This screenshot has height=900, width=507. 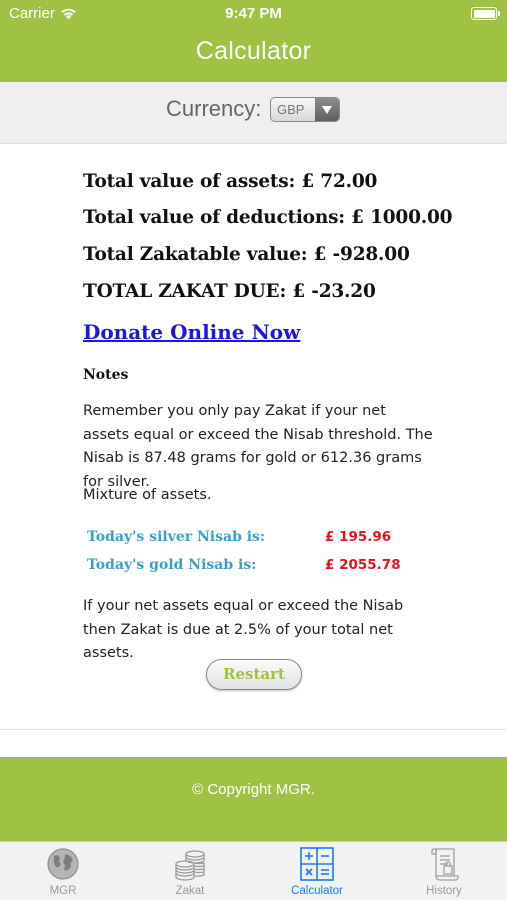 What do you see at coordinates (172, 565) in the screenshot?
I see `gold-nisab-label: Today's gold Nisab is:` at bounding box center [172, 565].